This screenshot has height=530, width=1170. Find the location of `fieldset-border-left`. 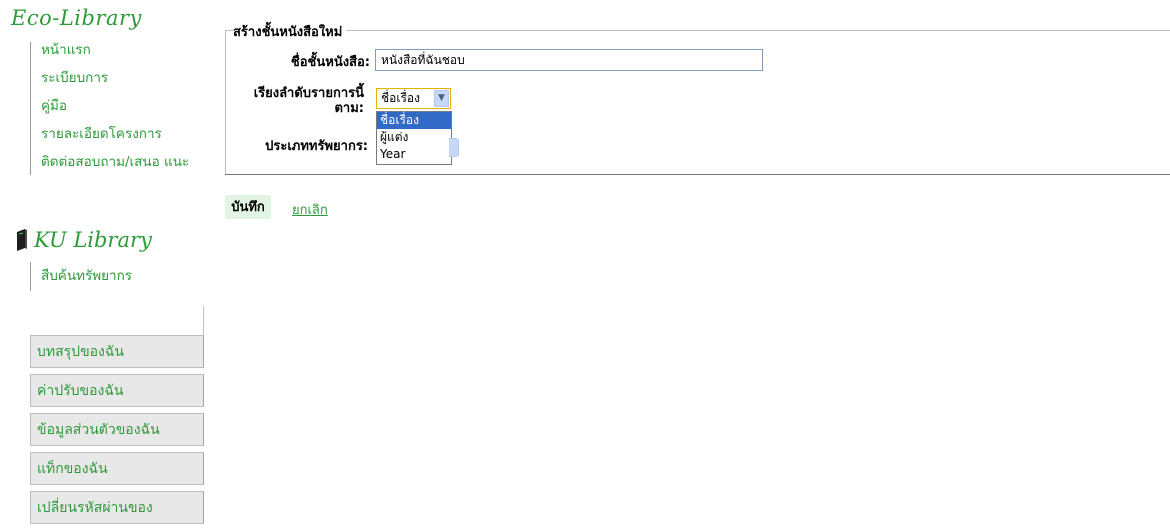

fieldset-border-left is located at coordinates (225, 102).